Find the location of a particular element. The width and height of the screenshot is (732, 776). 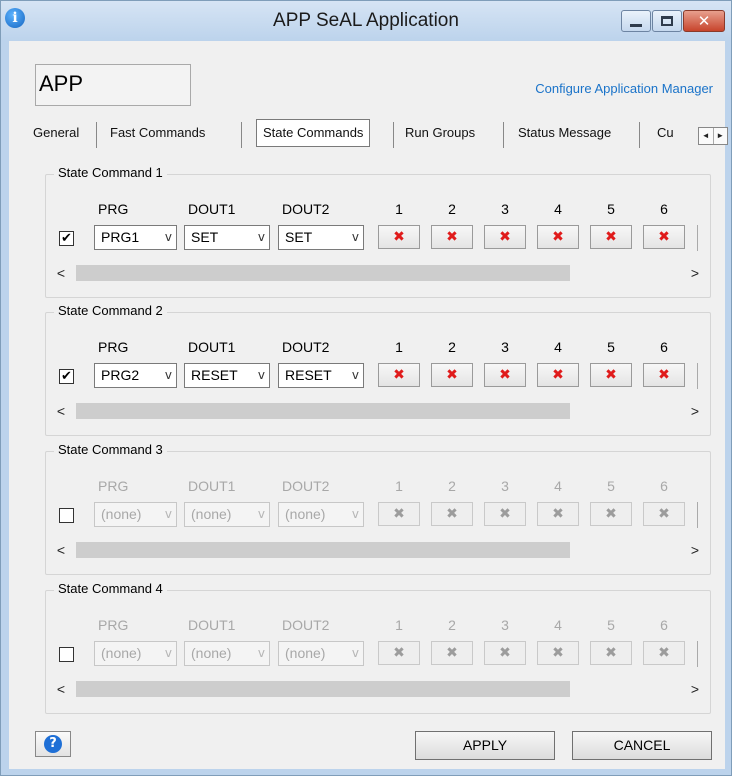

configure-app-manager-link: Configure Application Manager is located at coordinates (624, 88).